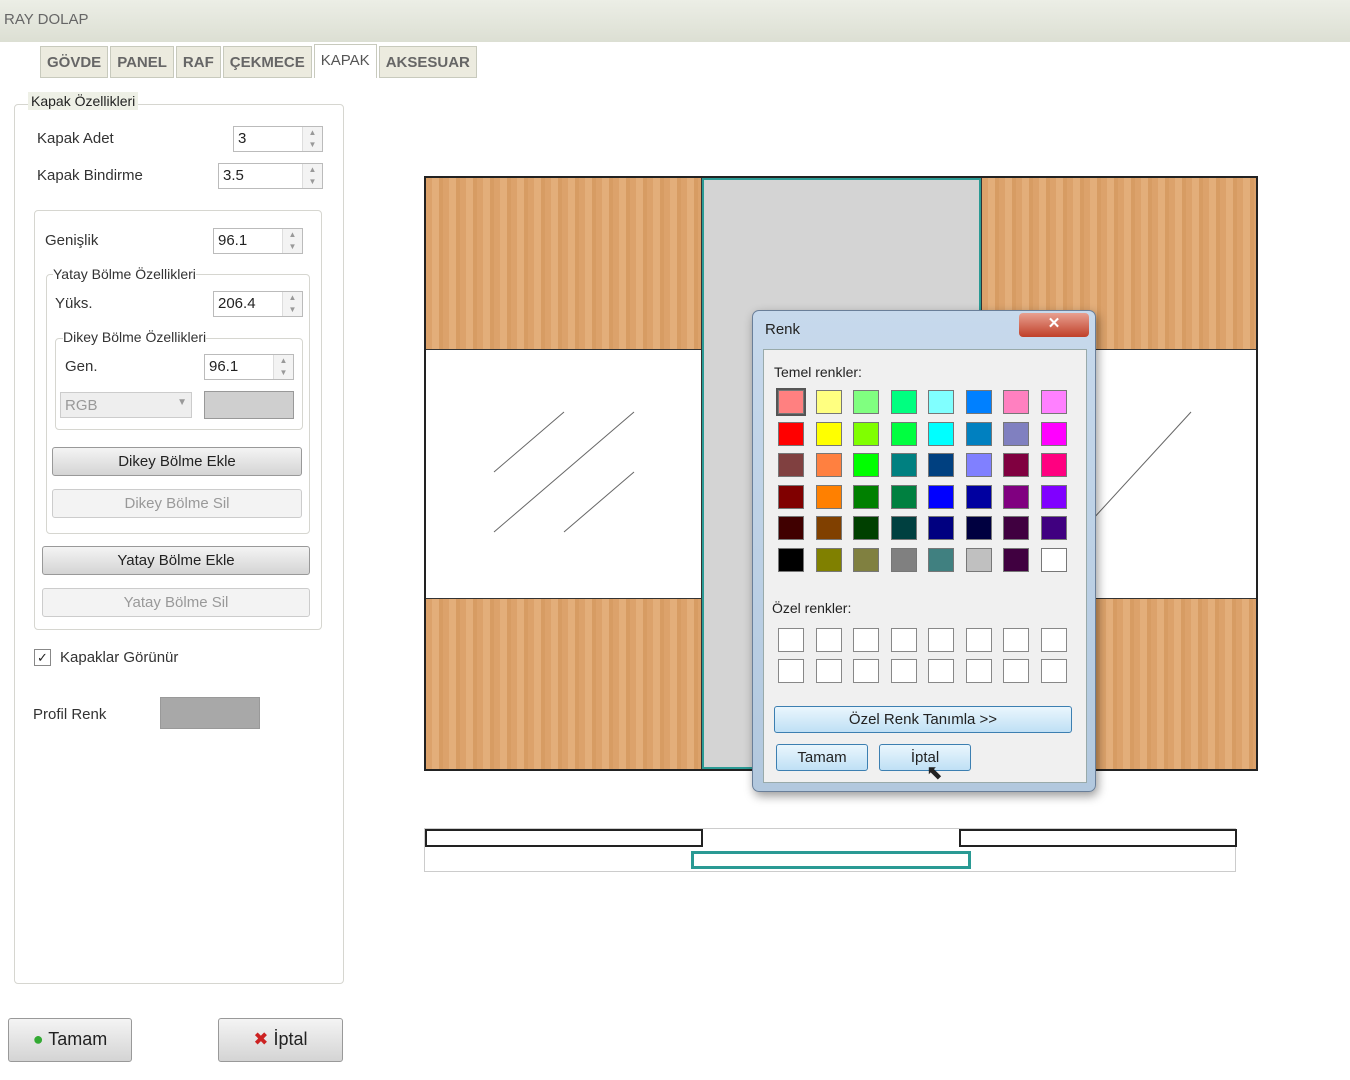 Image resolution: width=1350 pixels, height=1080 pixels. Describe the element at coordinates (1054, 325) in the screenshot. I see `close-button: ✕` at that location.